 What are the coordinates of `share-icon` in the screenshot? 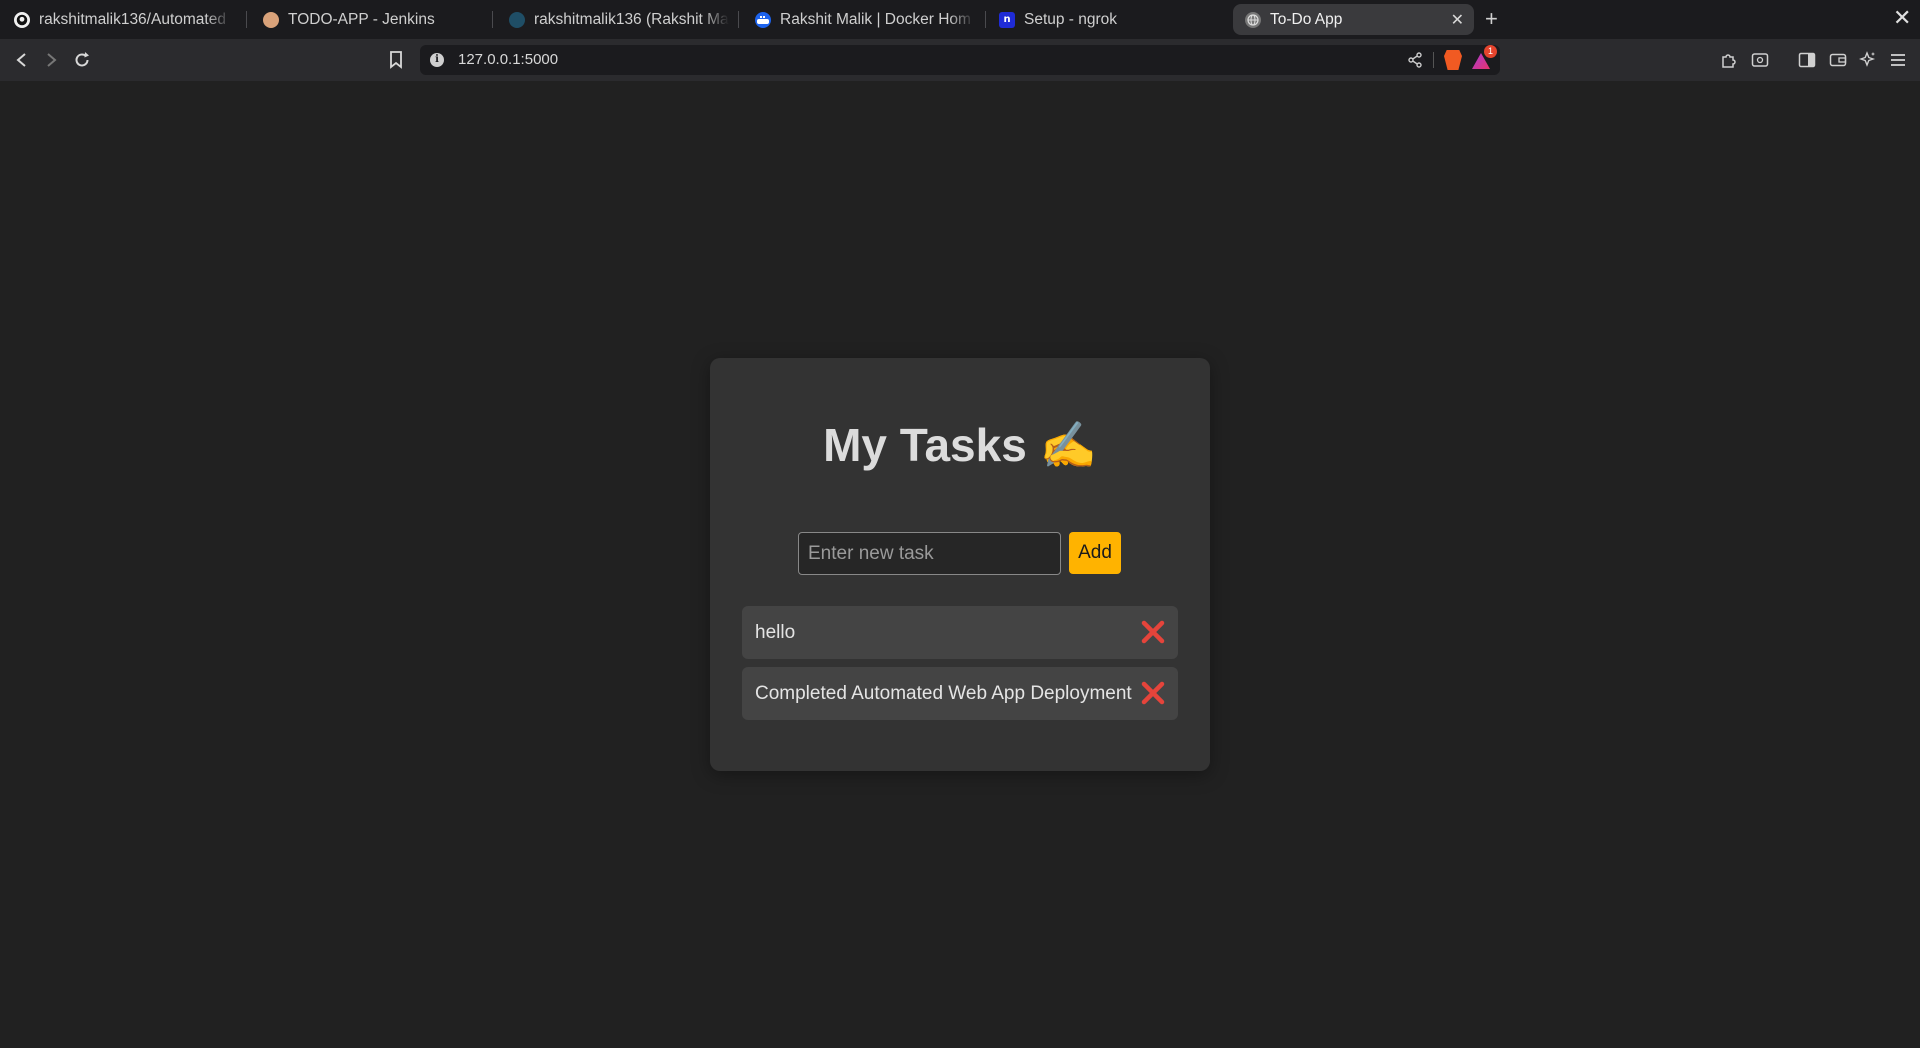 It's located at (1415, 60).